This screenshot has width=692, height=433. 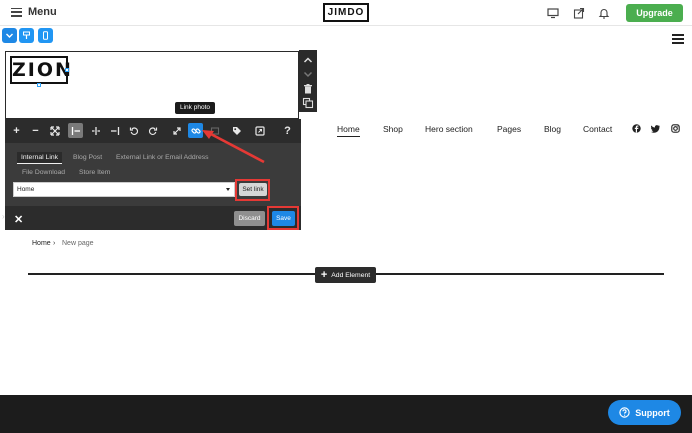 I want to click on top-bar: Menu JIMDO Upgrade, so click(x=346, y=13).